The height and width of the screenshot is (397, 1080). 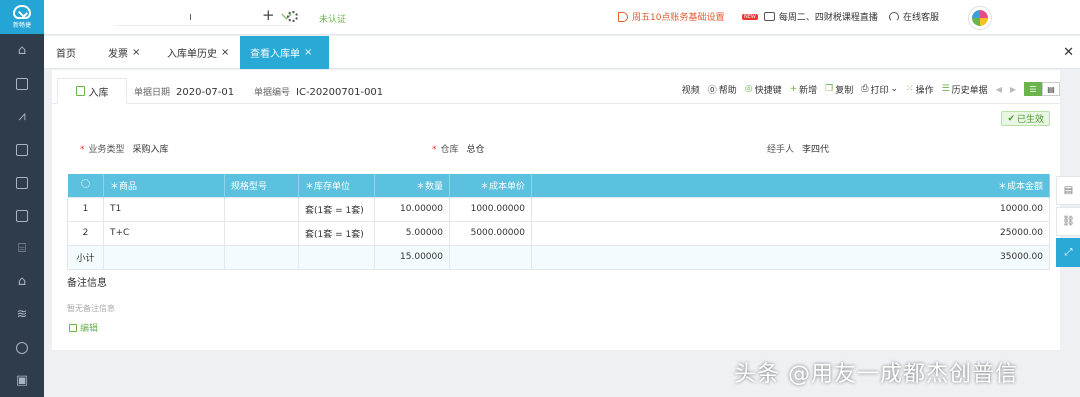 I want to click on stack-icon: ≋, so click(x=22, y=314).